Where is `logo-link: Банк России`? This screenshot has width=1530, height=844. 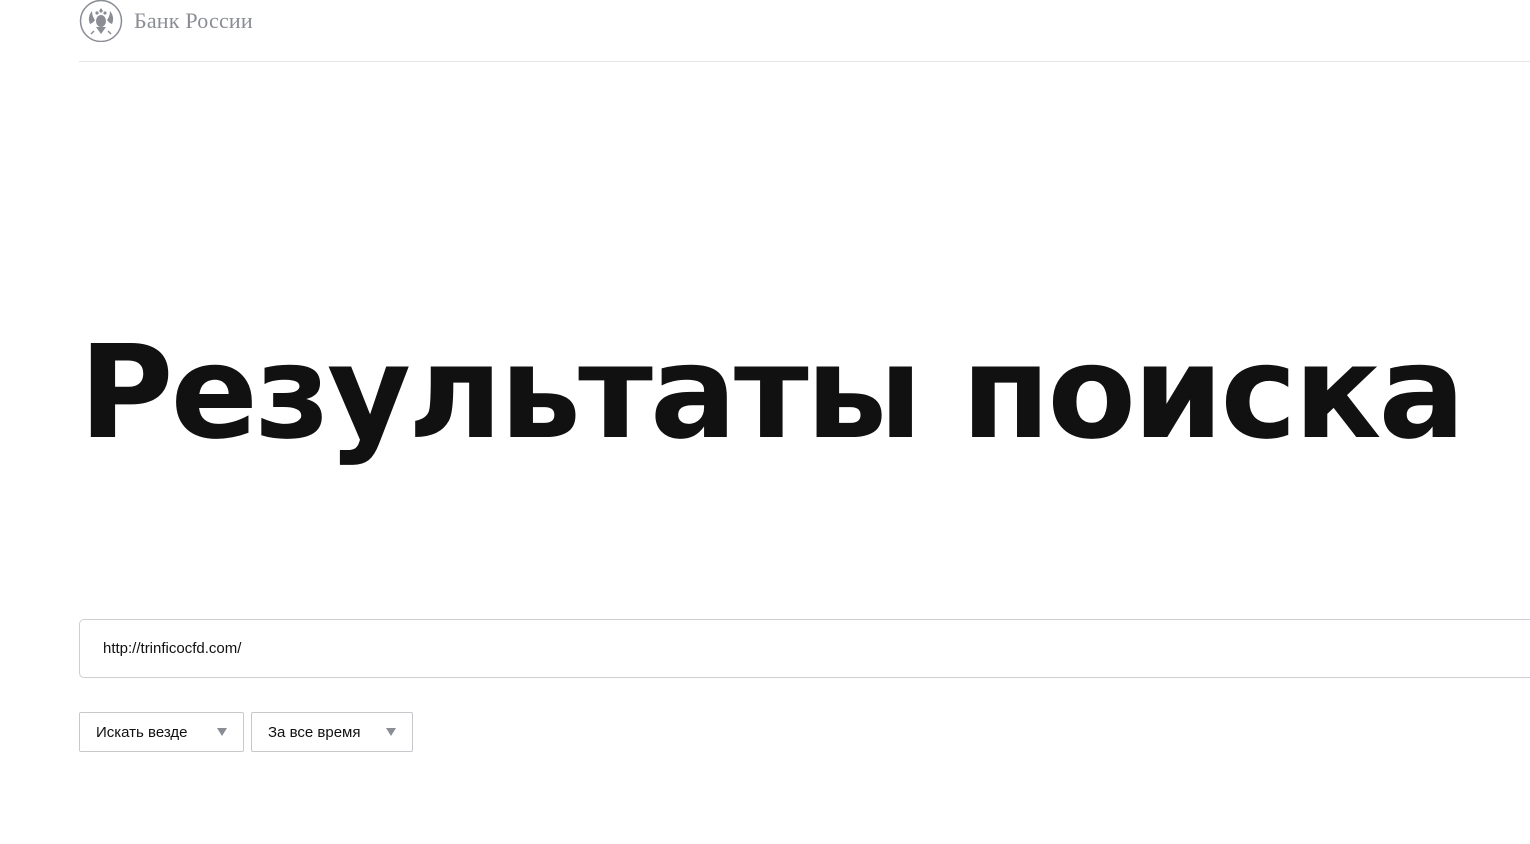 logo-link: Банк России is located at coordinates (166, 21).